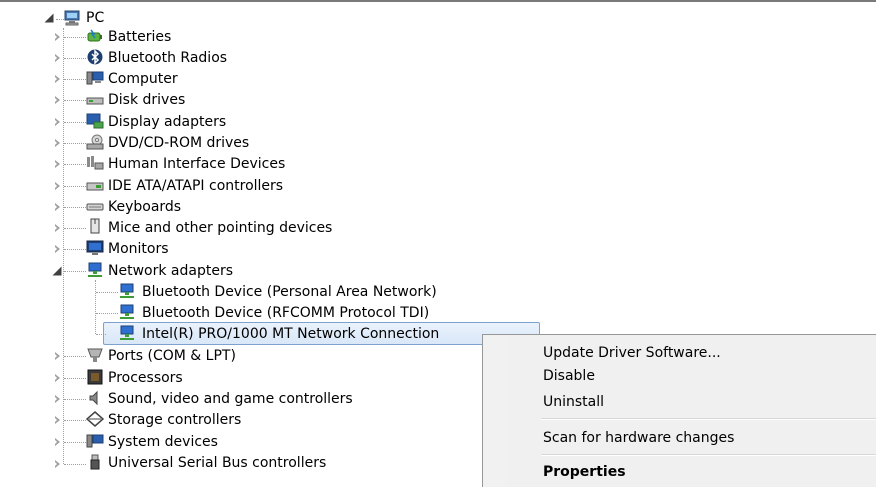 The image size is (876, 487). Describe the element at coordinates (170, 271) in the screenshot. I see `tree-item-label: Network adapters` at that location.